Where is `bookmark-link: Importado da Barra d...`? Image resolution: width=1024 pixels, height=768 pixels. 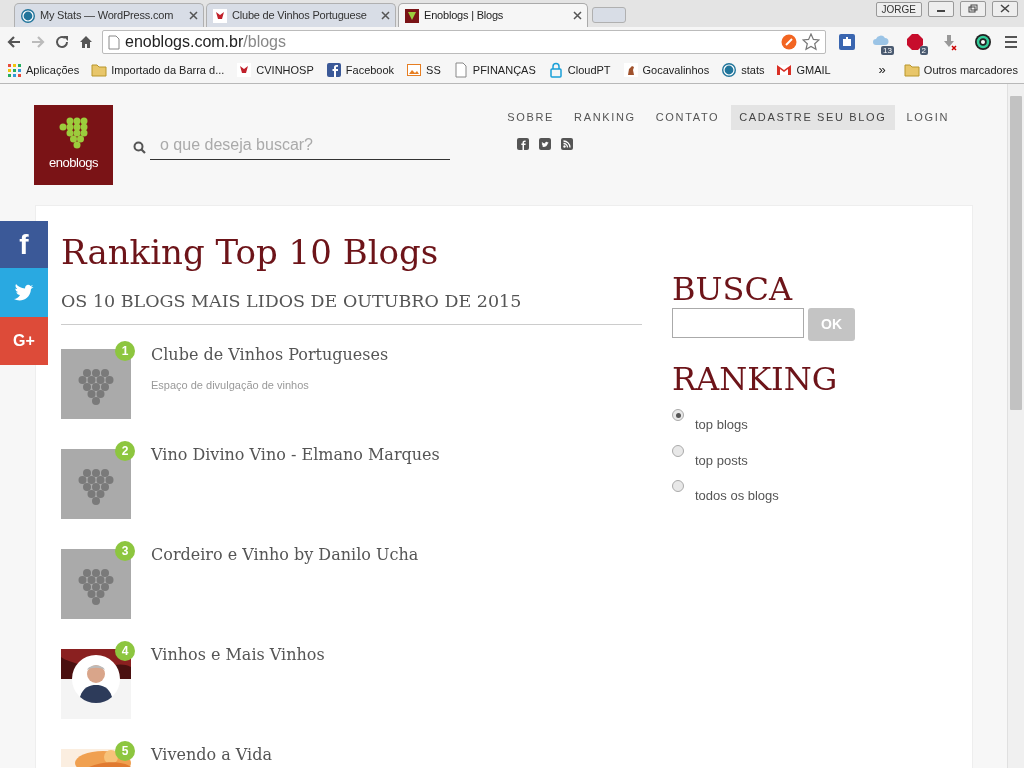
bookmark-link: Importado da Barra d... is located at coordinates (168, 70).